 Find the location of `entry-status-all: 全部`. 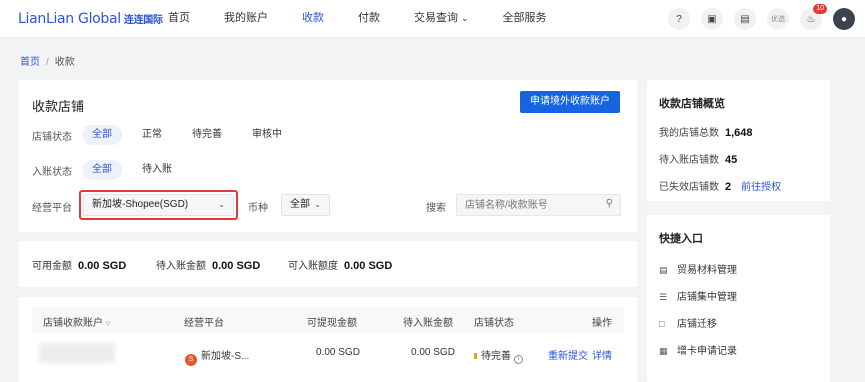

entry-status-all: 全部 is located at coordinates (102, 170).